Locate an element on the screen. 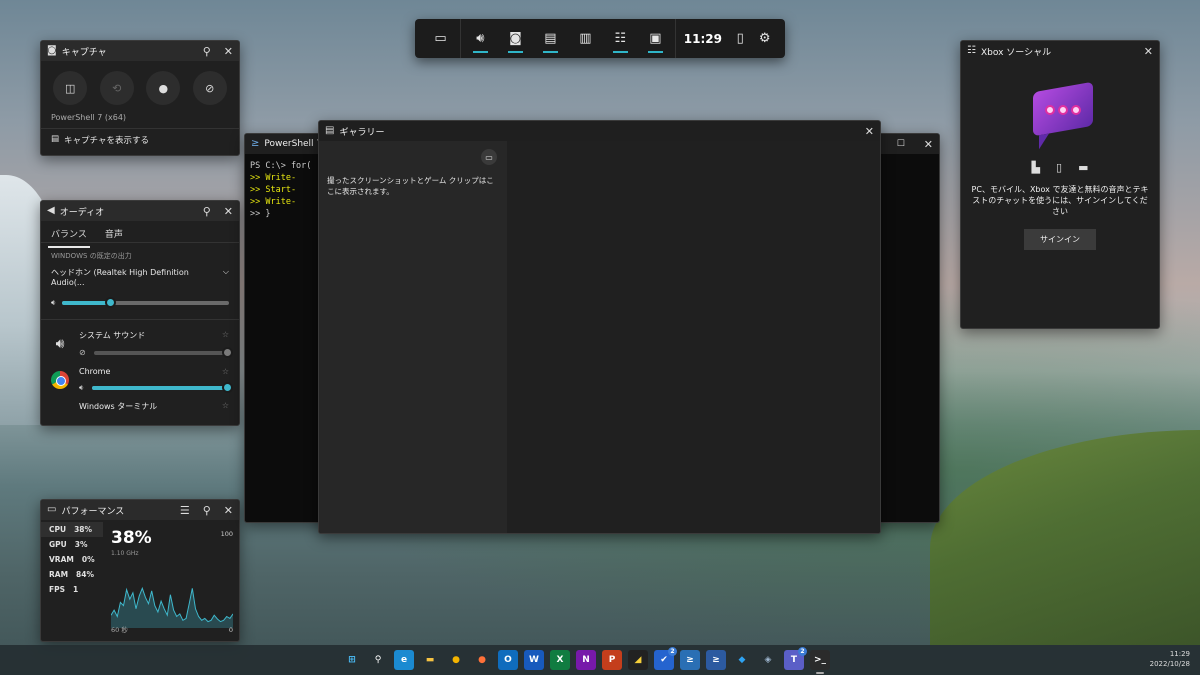 This screenshot has height=675, width=1200. settings-gear-icon: ⚙ is located at coordinates (764, 38).